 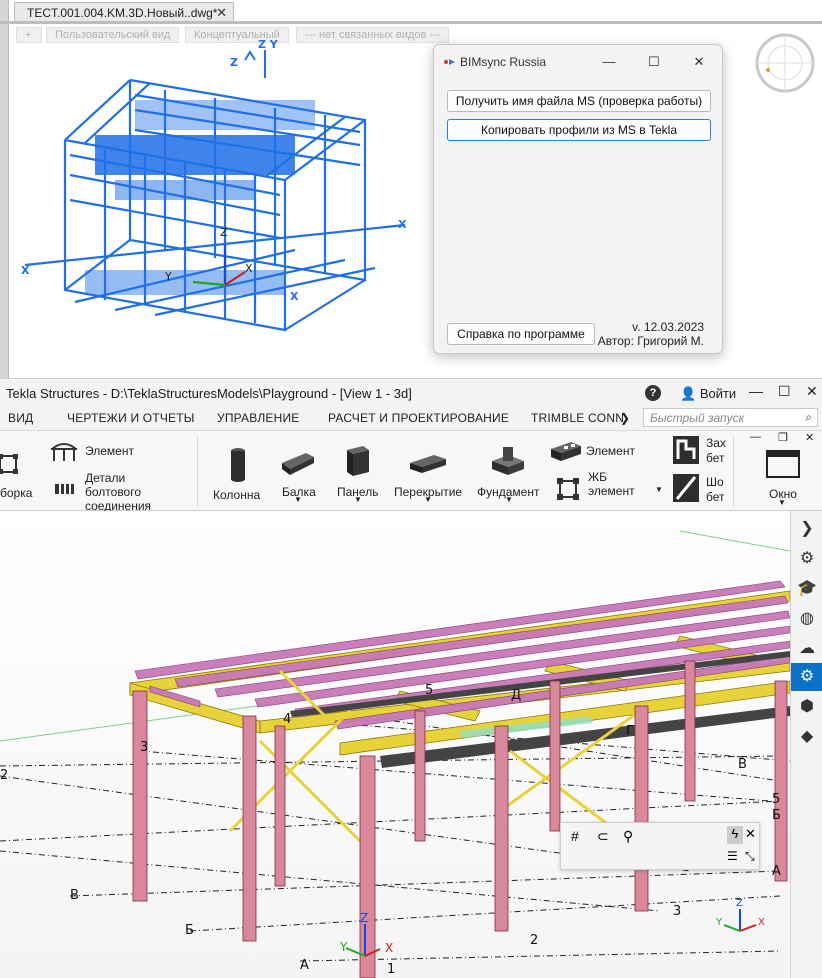 I want to click on close-button: ✕, so click(x=699, y=62).